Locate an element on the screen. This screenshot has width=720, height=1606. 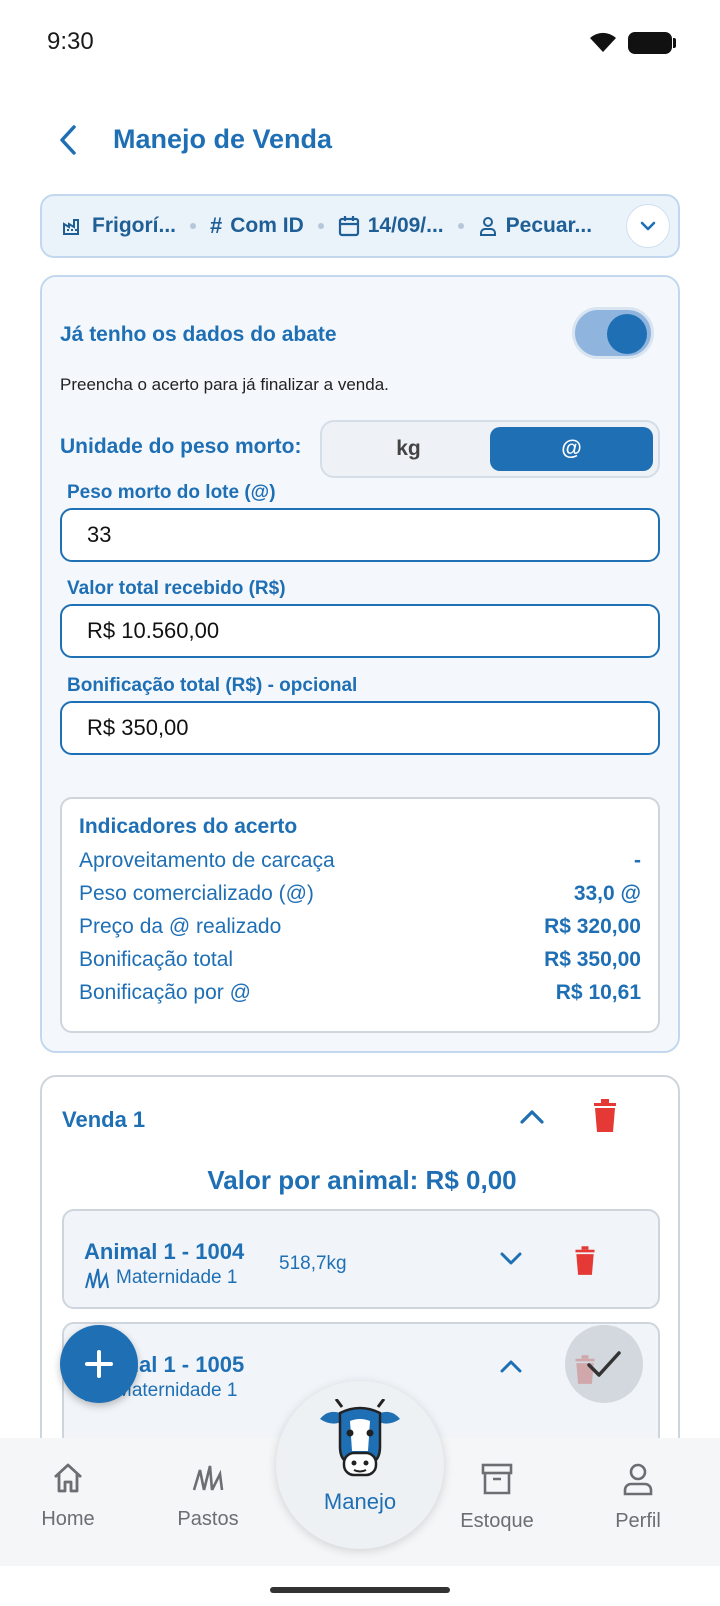
indicator-row: Bonificação por @ R$ 10,61 is located at coordinates (360, 996).